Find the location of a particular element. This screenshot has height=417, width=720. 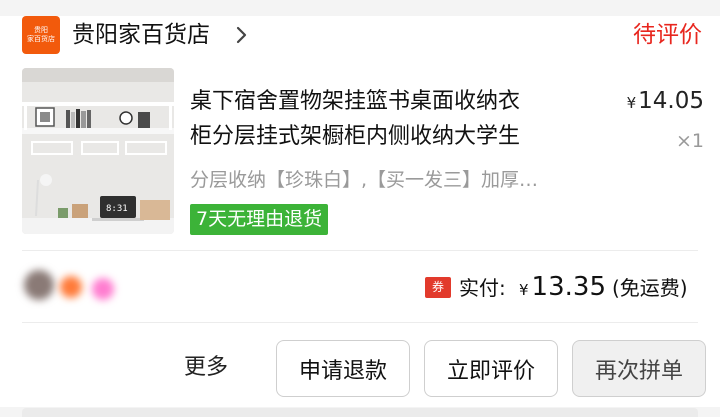

shop-logo: 贵阳 家百货店 is located at coordinates (41, 35).